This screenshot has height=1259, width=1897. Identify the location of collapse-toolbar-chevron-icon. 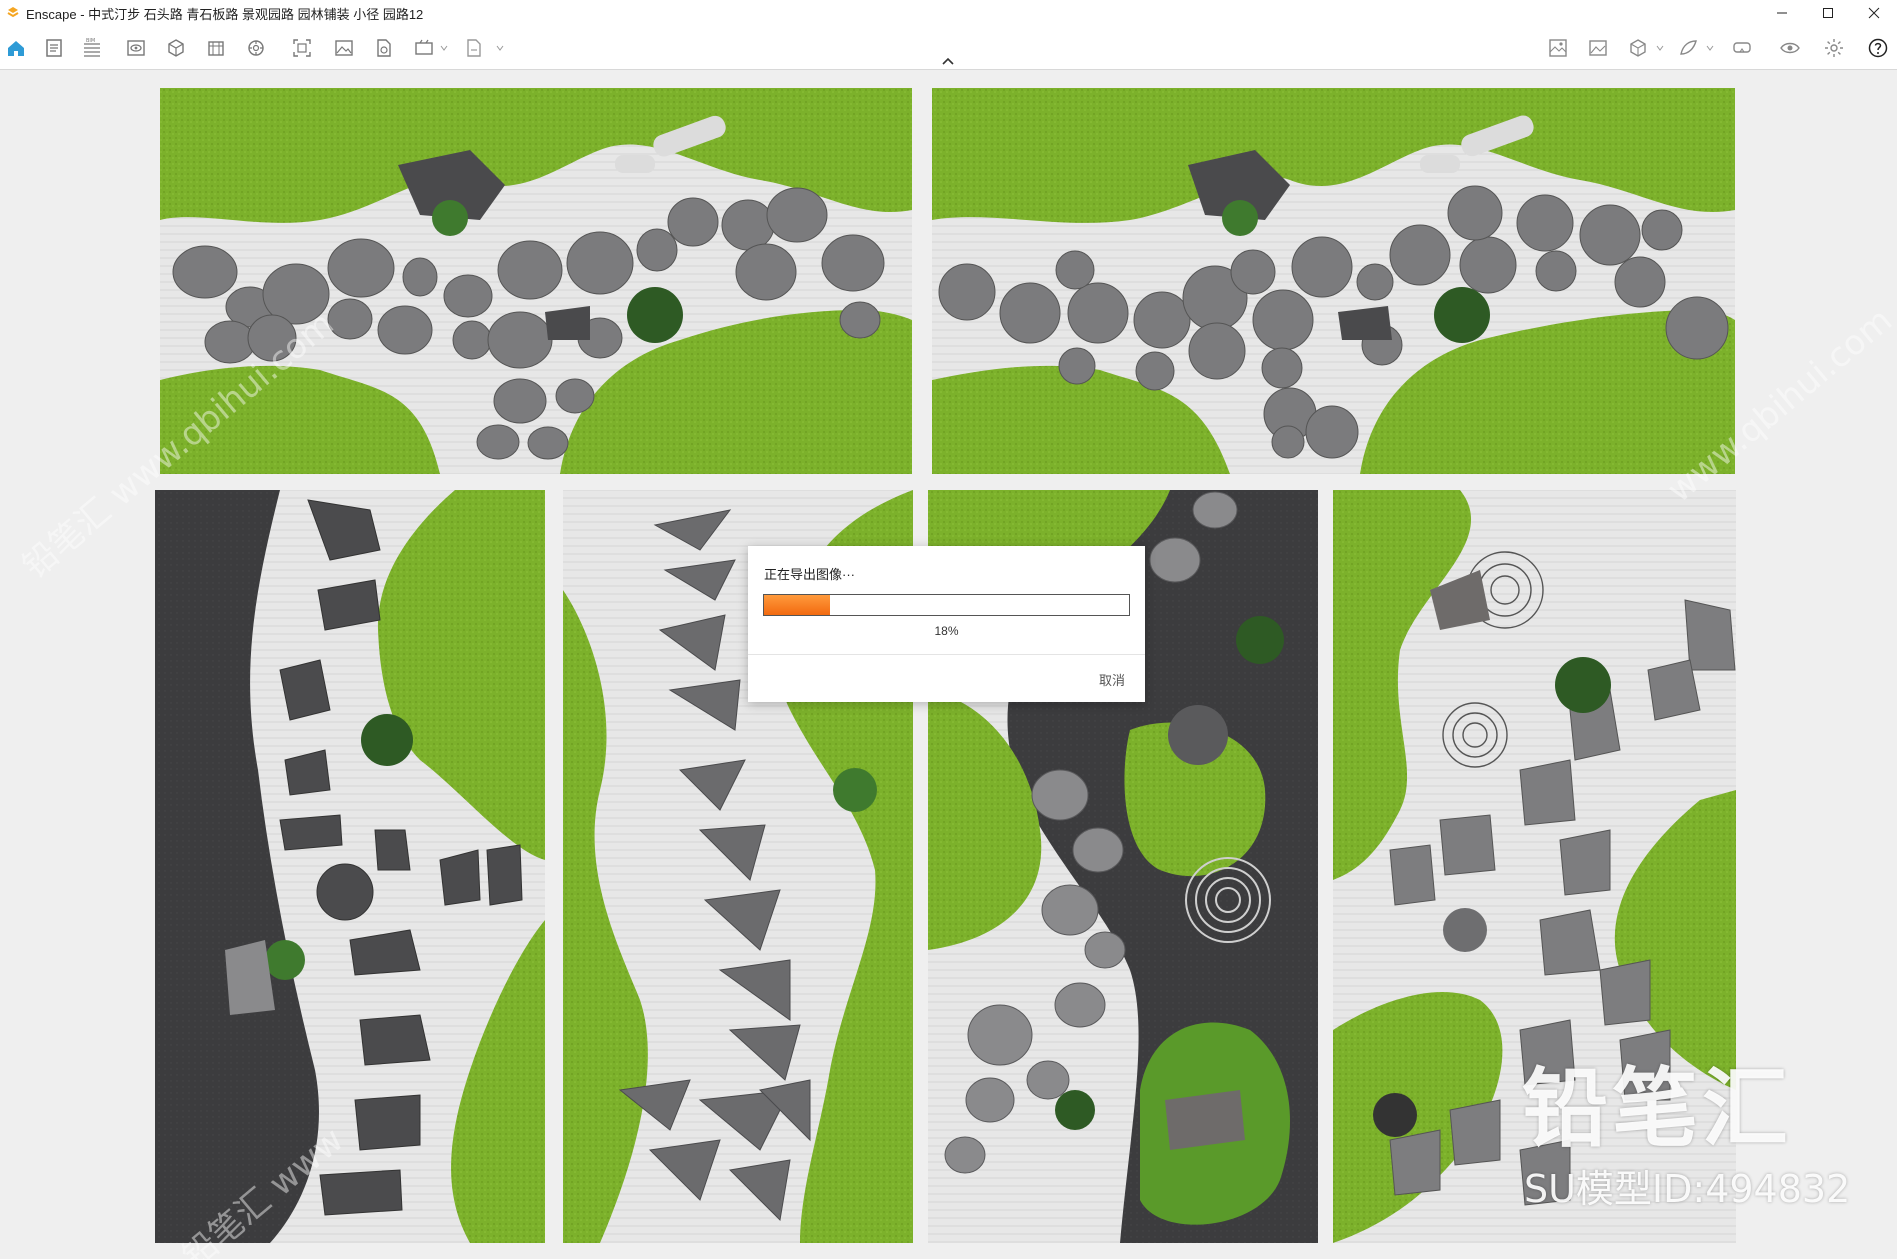
(948, 62).